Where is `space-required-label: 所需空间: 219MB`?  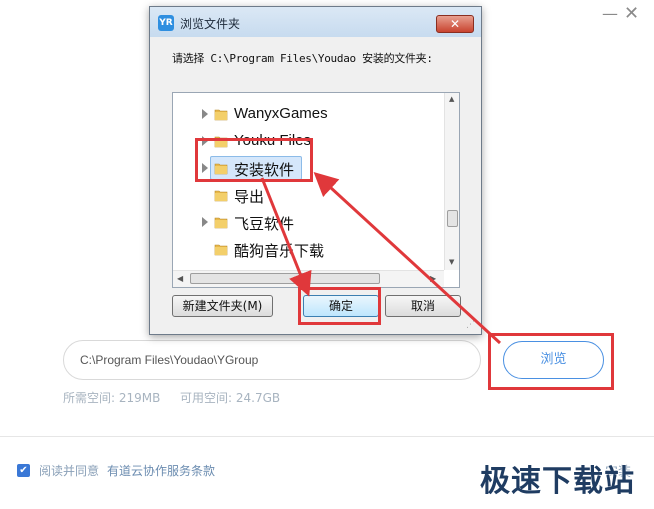
space-required-label: 所需空间: 219MB is located at coordinates (112, 398).